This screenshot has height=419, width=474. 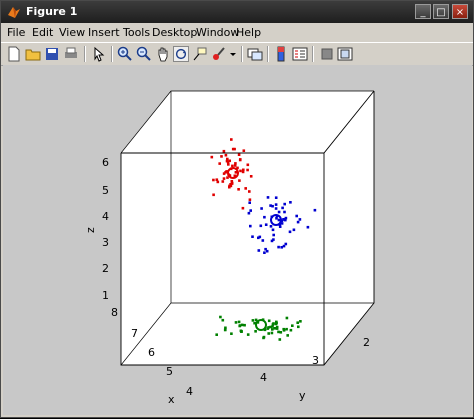 What do you see at coordinates (366, 342) in the screenshot?
I see `y-tick: 2` at bounding box center [366, 342].